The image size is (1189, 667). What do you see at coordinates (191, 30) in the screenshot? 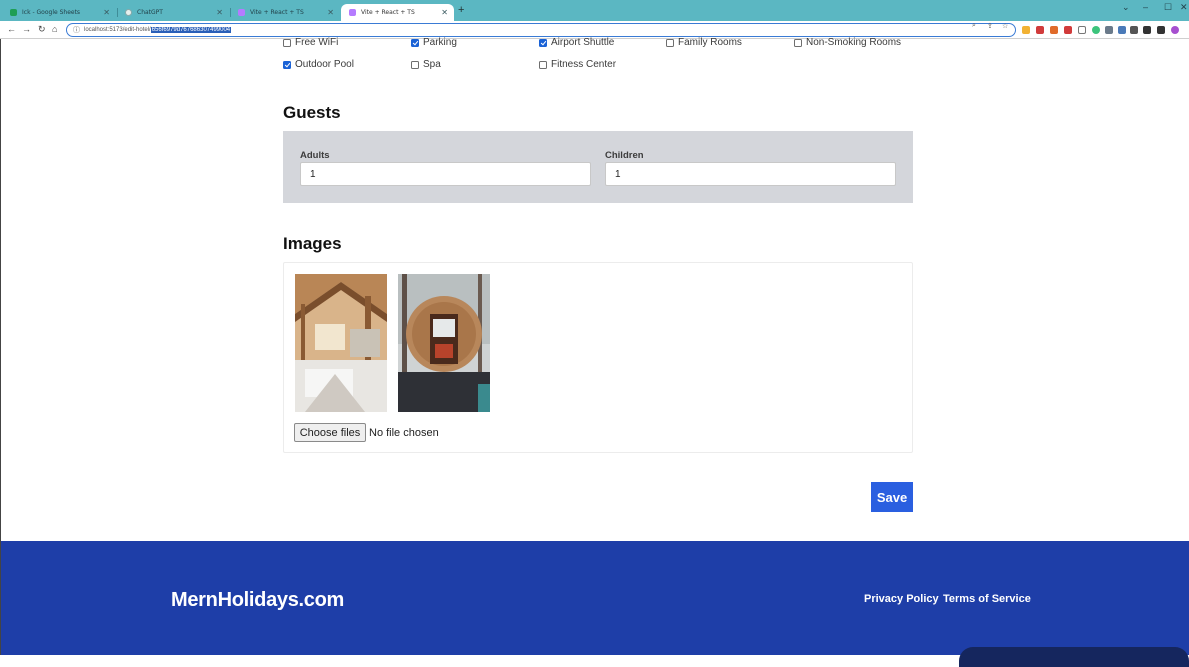
I see `url-selected-text: 656f6979d767686307499004` at bounding box center [191, 30].